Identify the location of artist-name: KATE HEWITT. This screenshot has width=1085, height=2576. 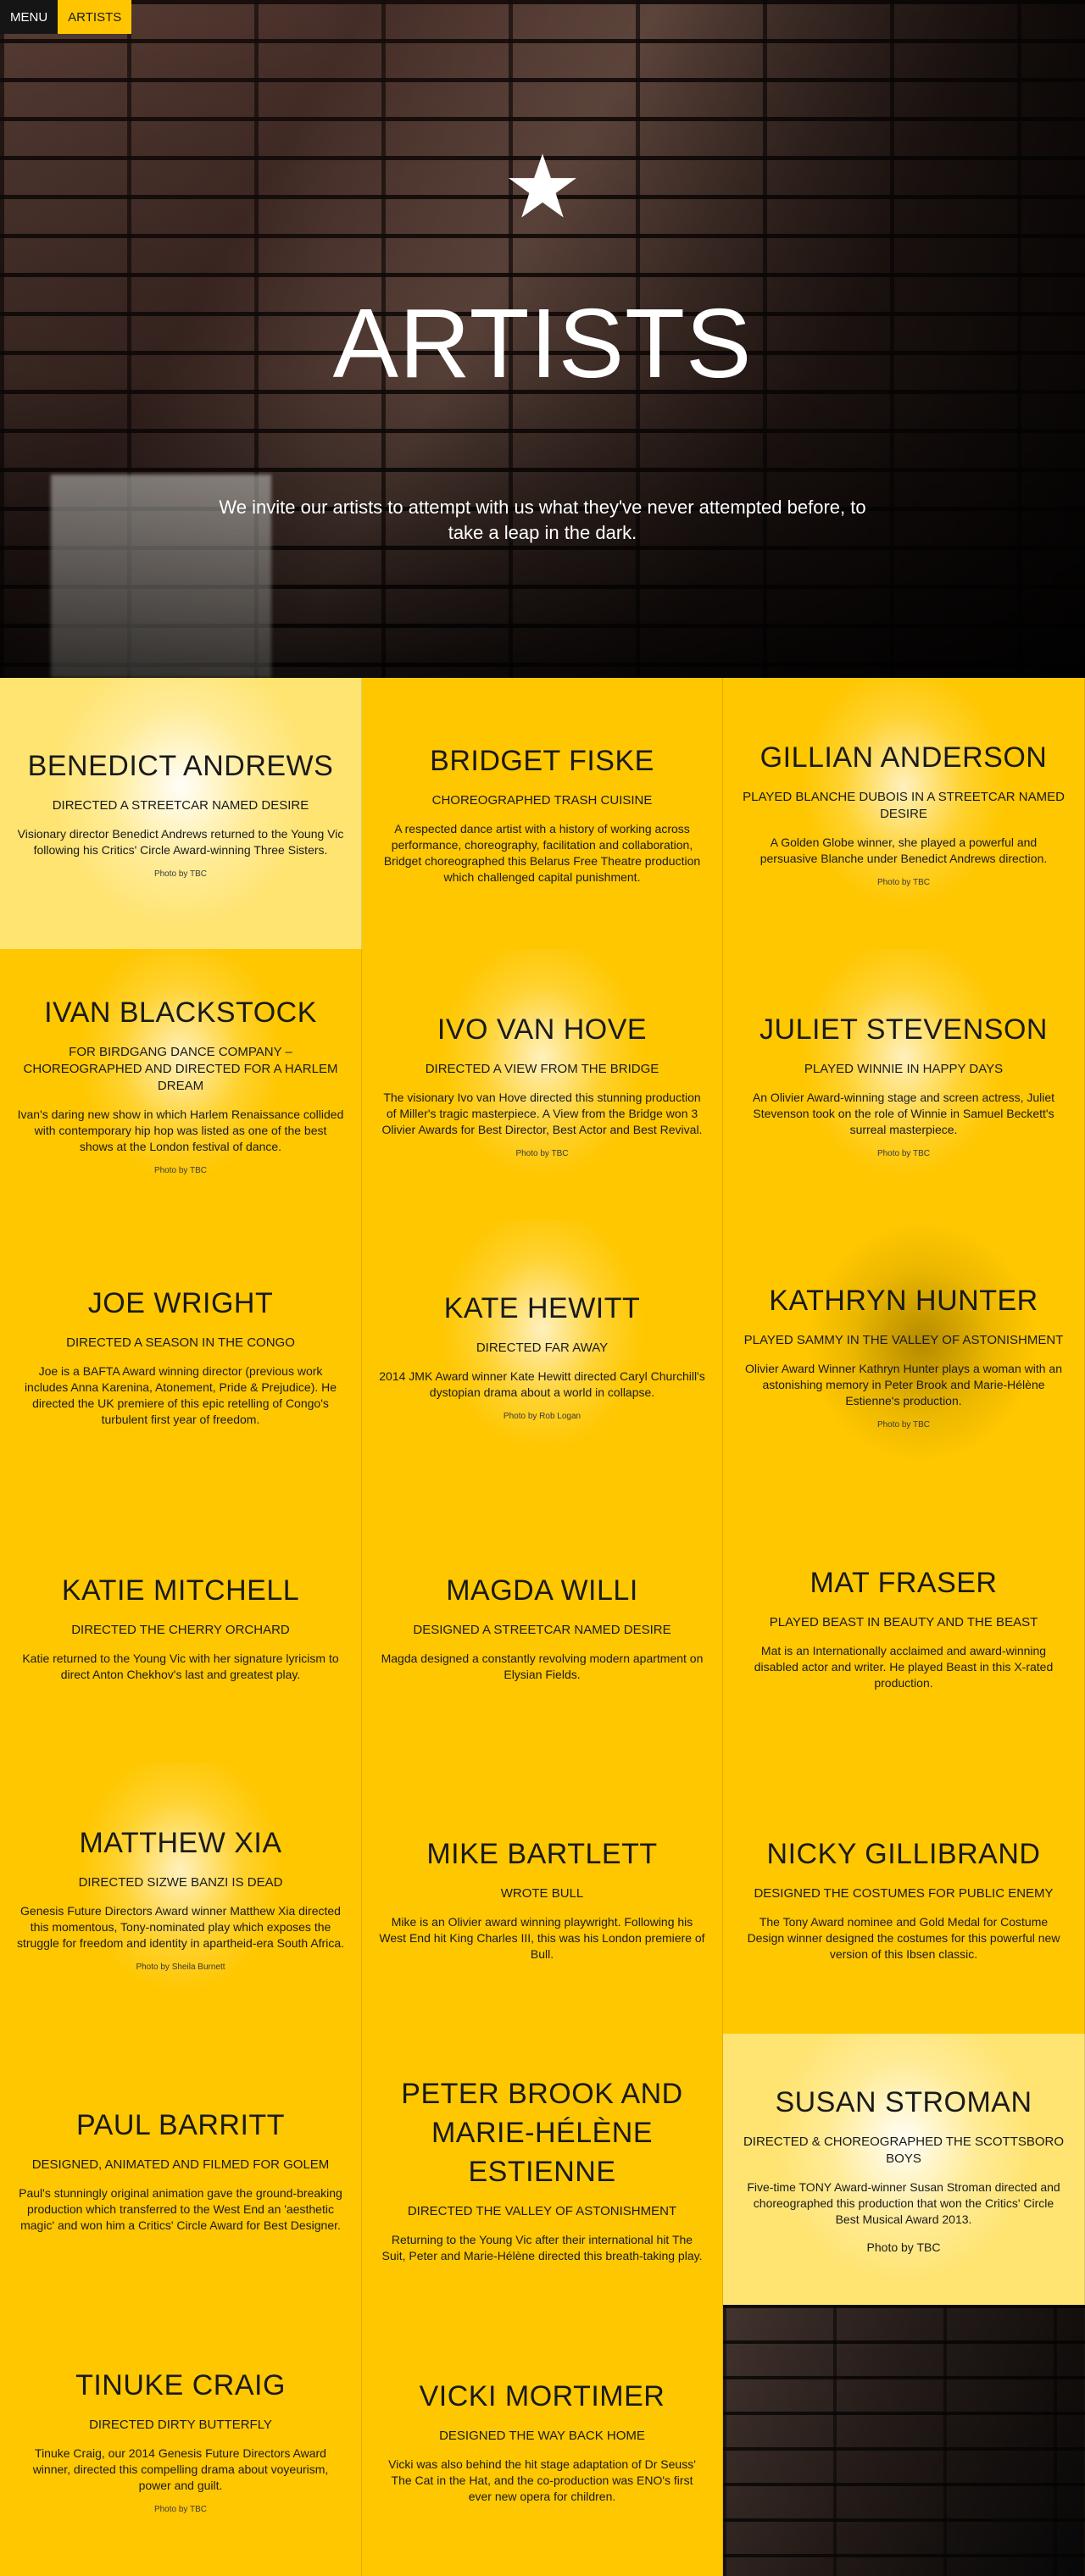
(542, 1308).